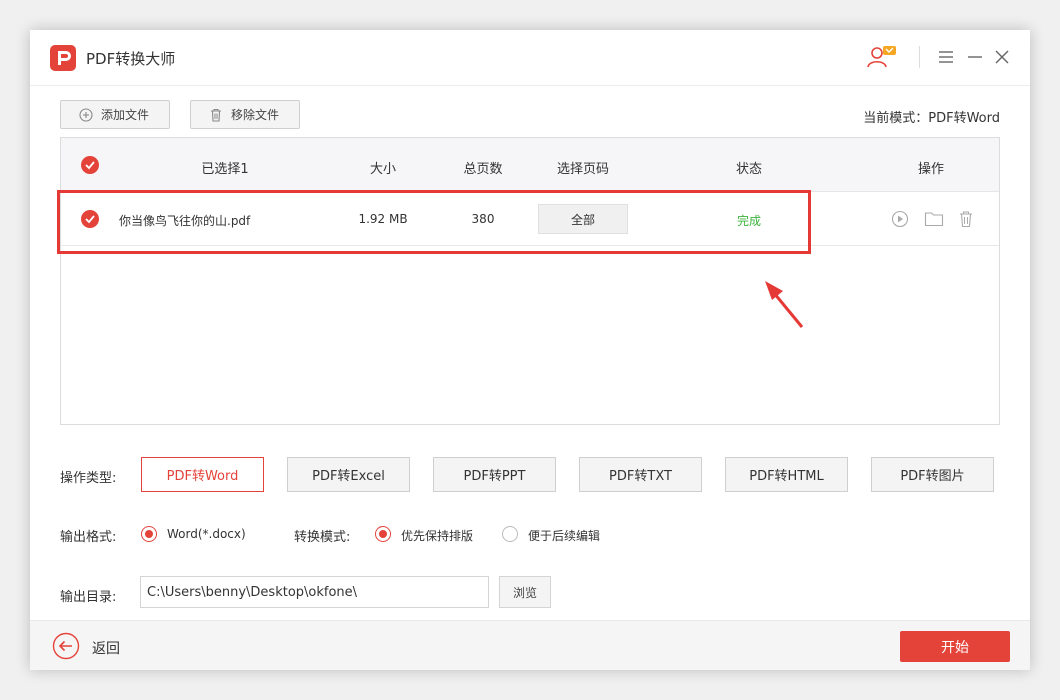 The width and height of the screenshot is (1060, 700). What do you see at coordinates (66, 648) in the screenshot?
I see `back-arrow-icon` at bounding box center [66, 648].